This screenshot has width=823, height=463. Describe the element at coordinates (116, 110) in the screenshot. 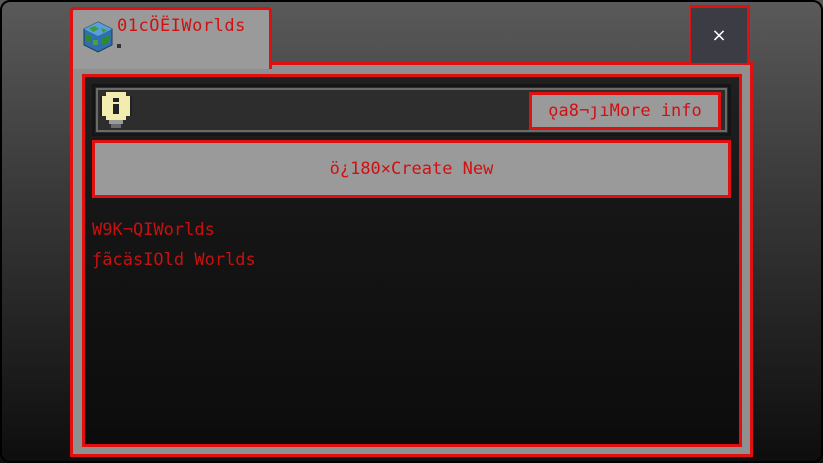

I see `lightbulb-icon` at that location.